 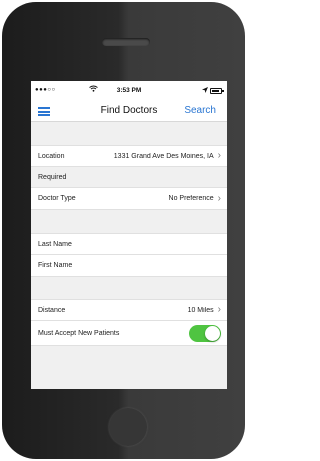 I want to click on first-name-field: First Name, so click(x=129, y=266).